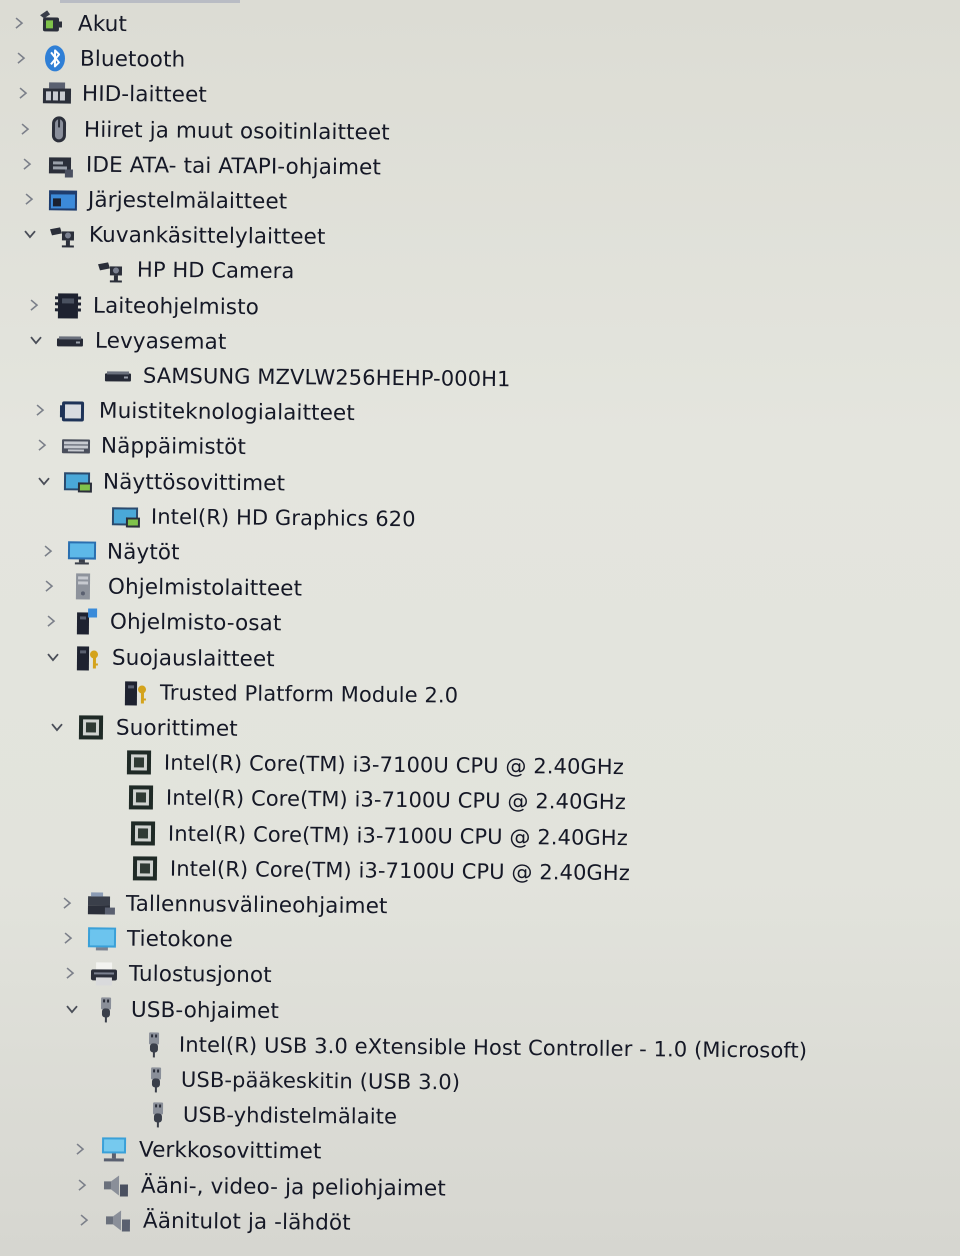 The width and height of the screenshot is (960, 1256). What do you see at coordinates (100, 903) in the screenshot?
I see `storage-controller-icon` at bounding box center [100, 903].